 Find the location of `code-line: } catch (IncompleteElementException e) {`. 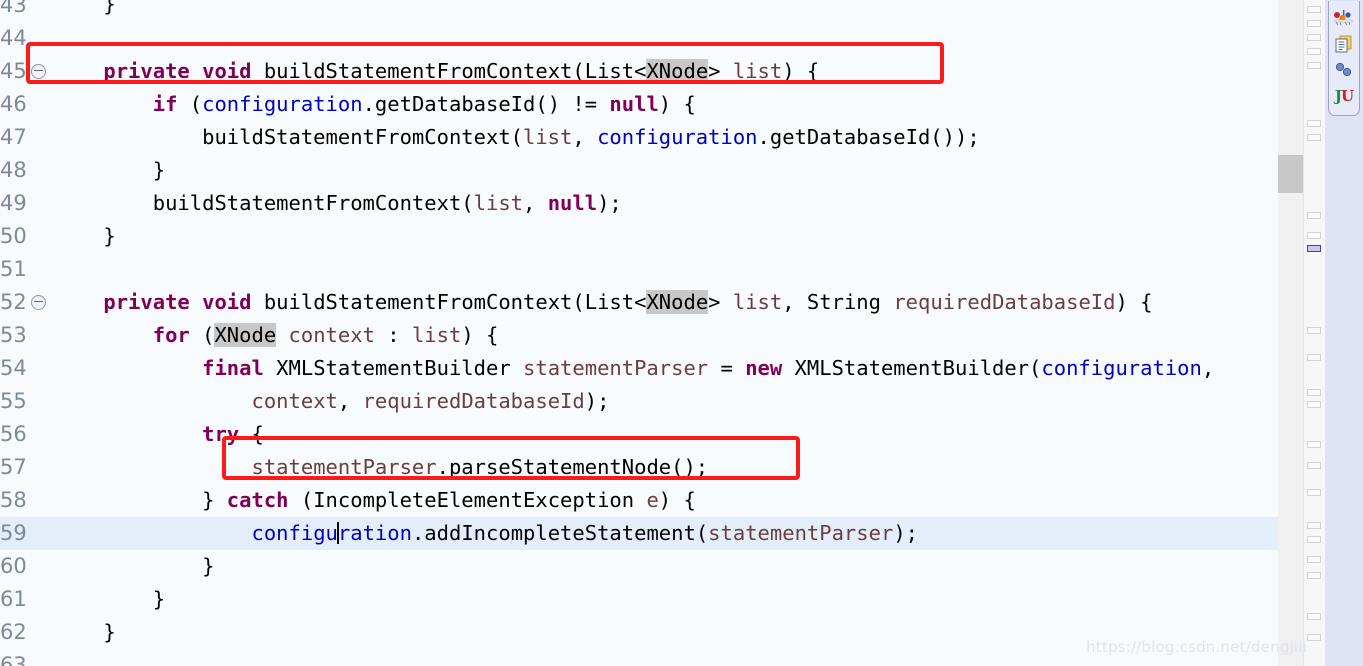

code-line: } catch (IncompleteElementException e) { is located at coordinates (665, 500).